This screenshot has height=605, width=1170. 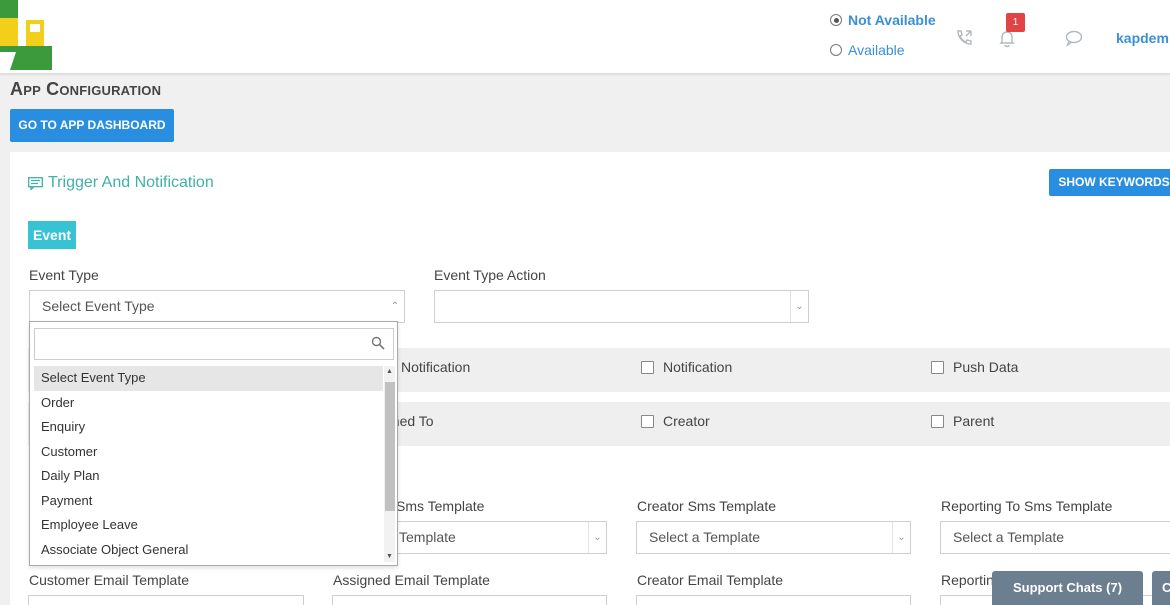 What do you see at coordinates (773, 600) in the screenshot?
I see `creator-email-template-select` at bounding box center [773, 600].